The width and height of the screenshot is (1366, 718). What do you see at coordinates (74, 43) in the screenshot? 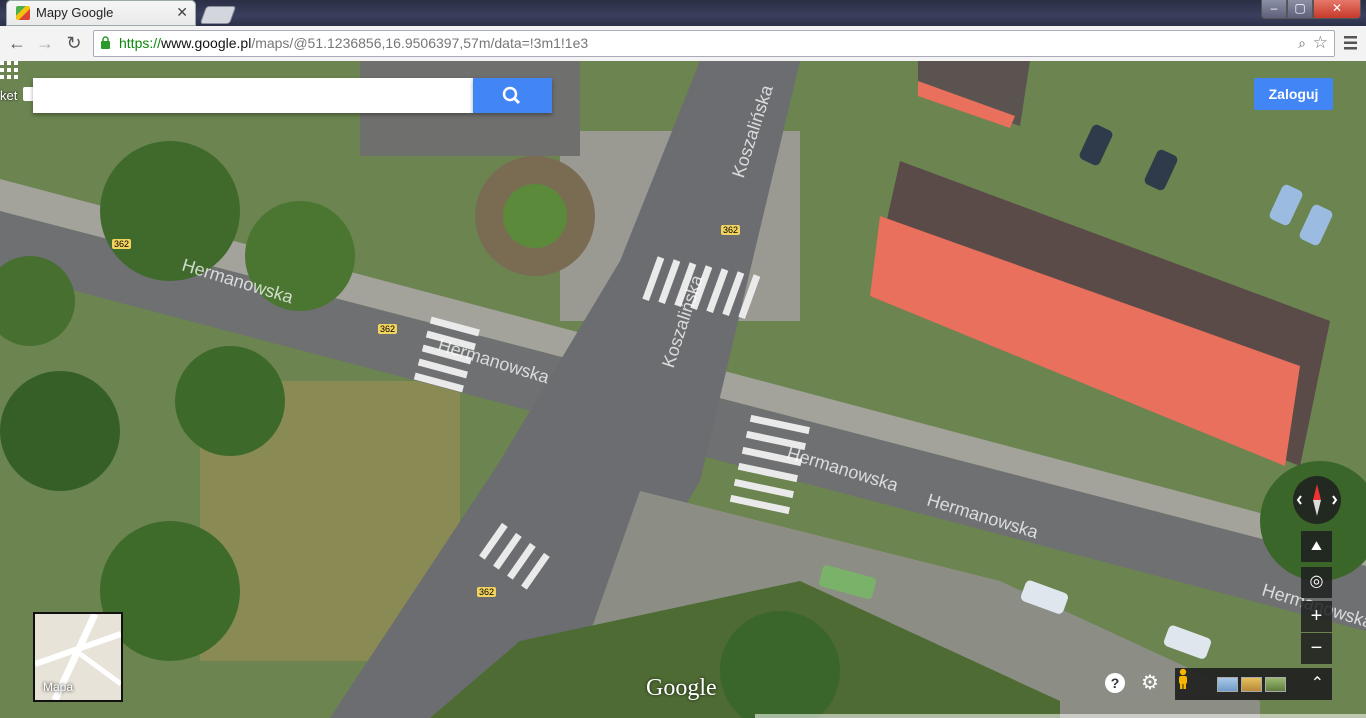
I see `reload-button: ↻` at bounding box center [74, 43].